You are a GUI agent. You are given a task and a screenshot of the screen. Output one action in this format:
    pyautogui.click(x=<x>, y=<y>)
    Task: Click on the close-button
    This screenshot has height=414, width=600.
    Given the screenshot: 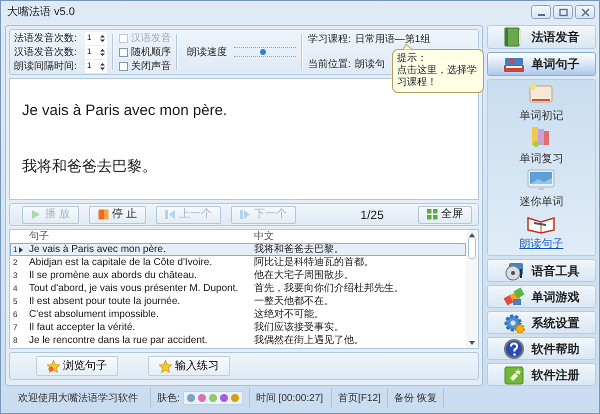 What is the action you would take?
    pyautogui.click(x=585, y=12)
    